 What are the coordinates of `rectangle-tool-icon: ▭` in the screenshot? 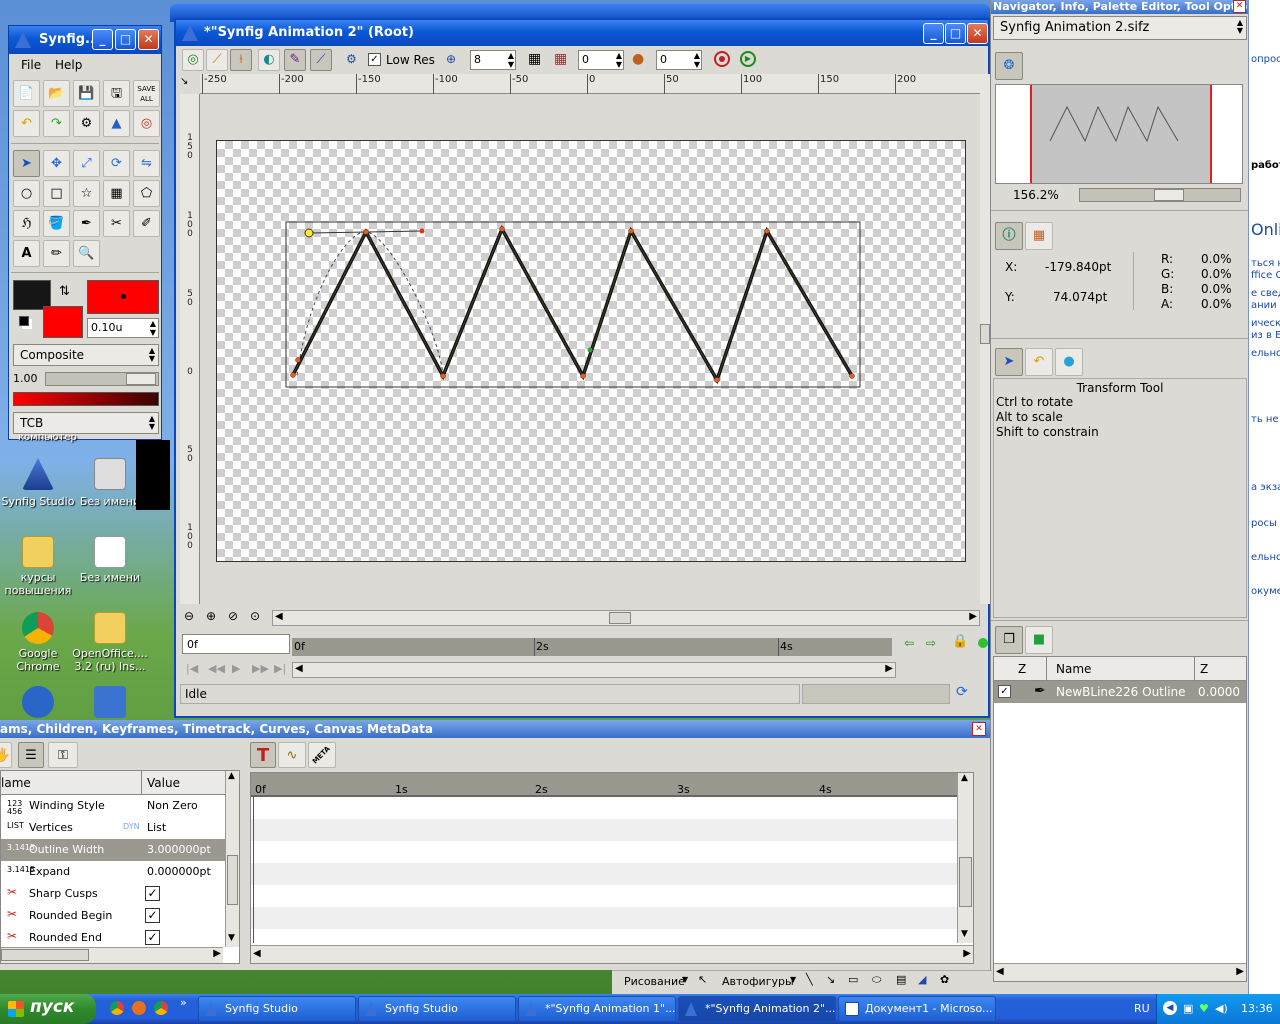 It's located at (853, 979).